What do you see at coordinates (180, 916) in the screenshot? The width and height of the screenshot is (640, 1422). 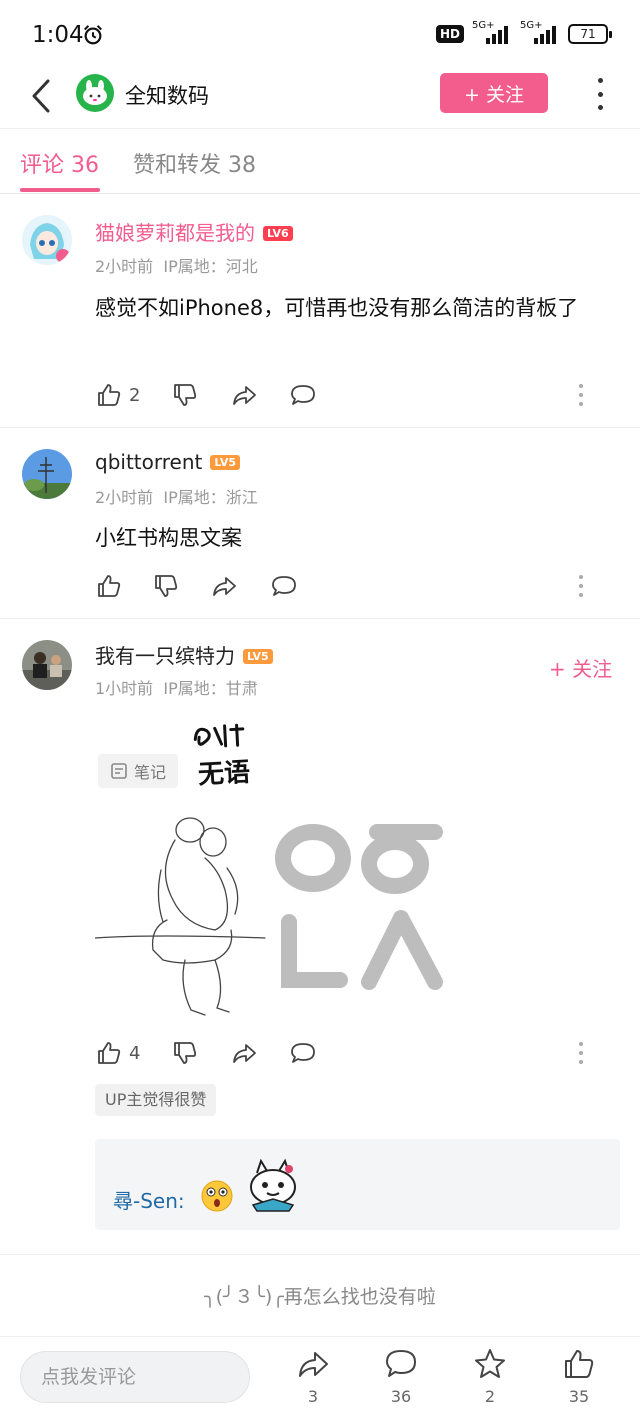 I see `sketch-figure` at bounding box center [180, 916].